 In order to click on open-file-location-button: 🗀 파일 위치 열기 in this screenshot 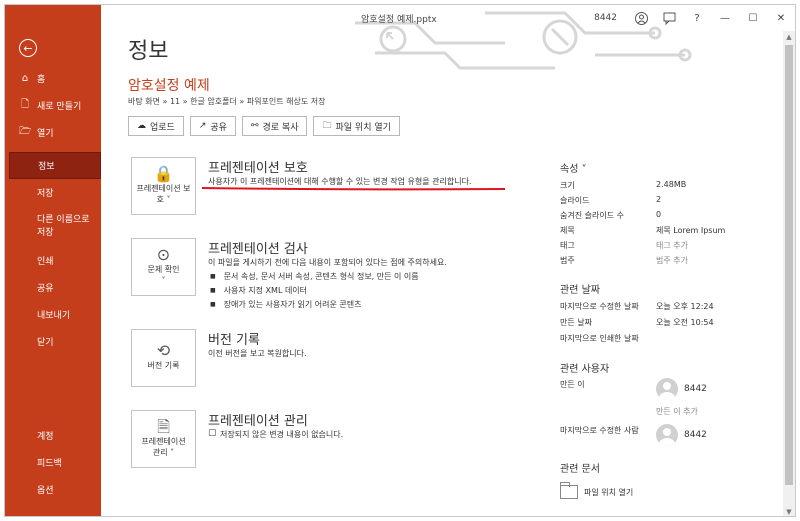, I will do `click(356, 126)`.